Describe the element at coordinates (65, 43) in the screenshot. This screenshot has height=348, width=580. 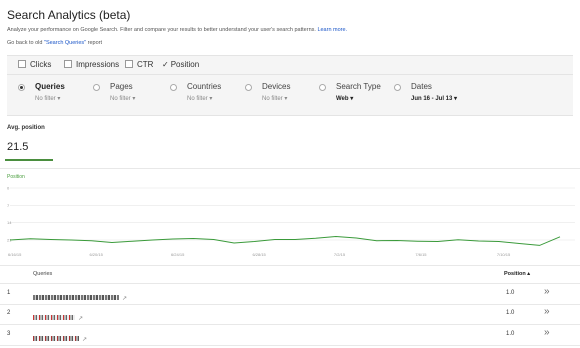
I see `old-report-link: "Search Queries"` at that location.